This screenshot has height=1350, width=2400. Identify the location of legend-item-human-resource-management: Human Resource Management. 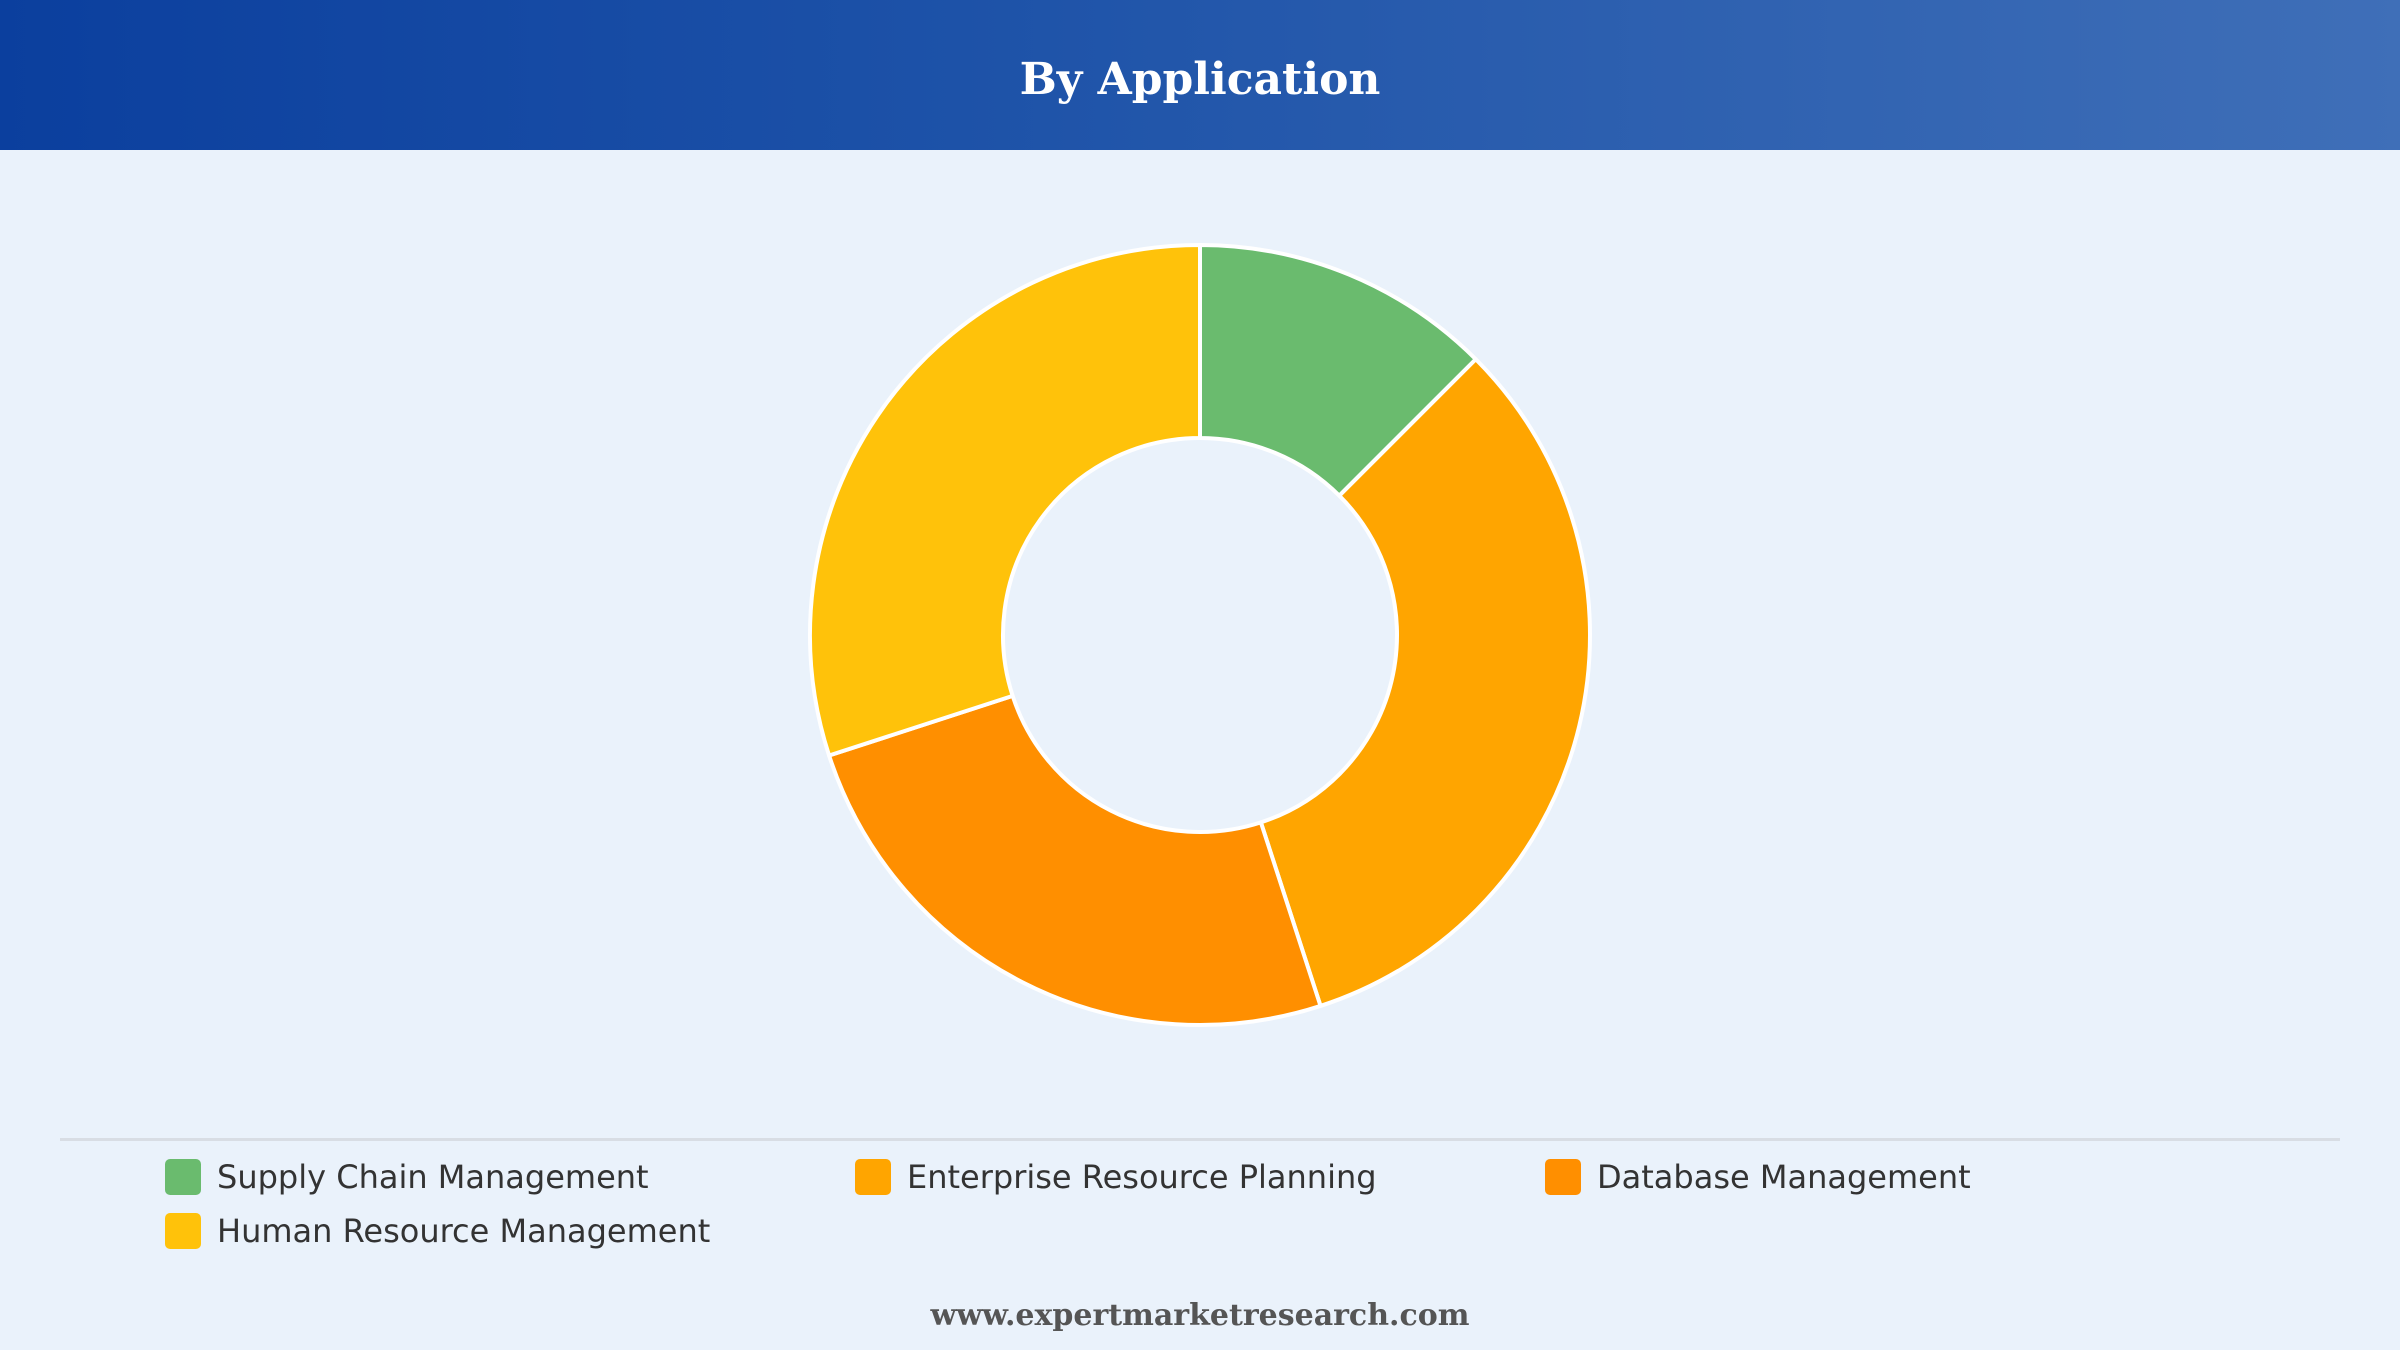
(437, 1231).